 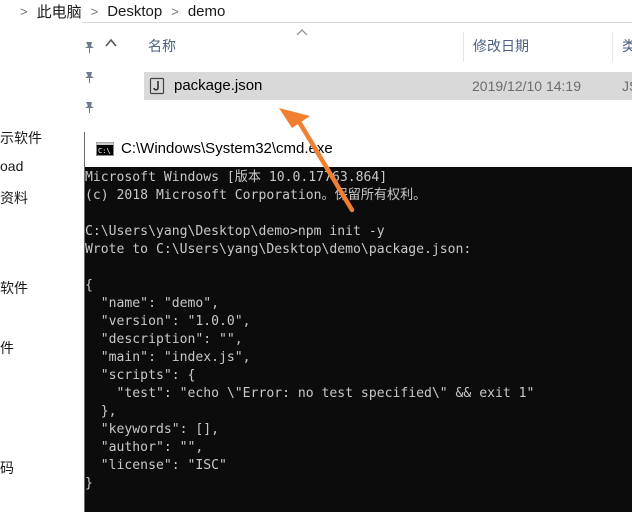 What do you see at coordinates (227, 148) in the screenshot?
I see `cmd-title: C:\Windows\System32\cmd.exe` at bounding box center [227, 148].